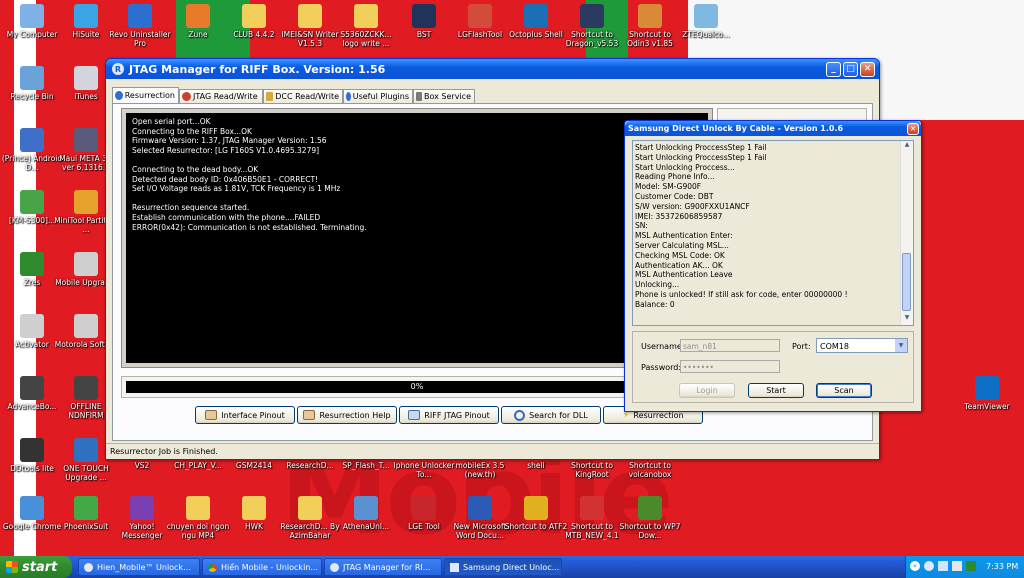 This screenshot has width=1024, height=578. What do you see at coordinates (164, 451) in the screenshot?
I see `status-text: Resurrector Job is Finished.` at bounding box center [164, 451].